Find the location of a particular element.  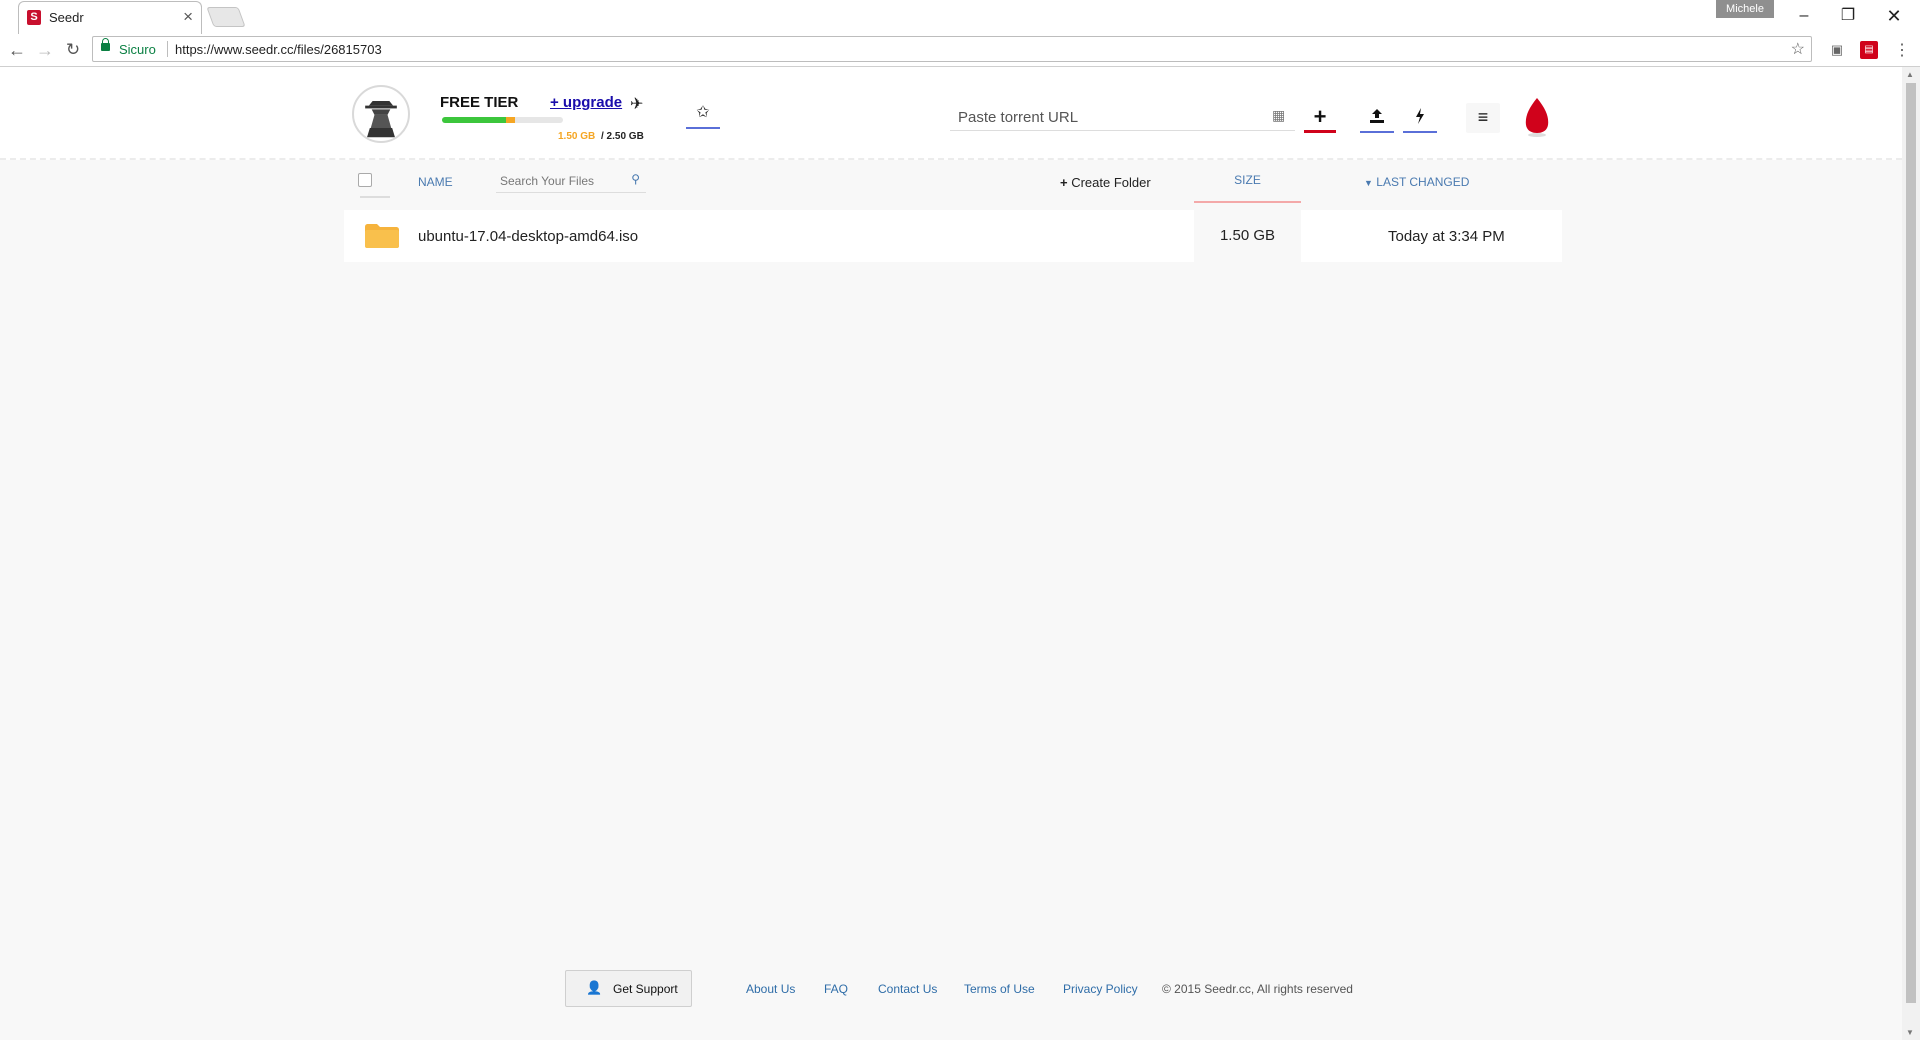

profile-badge: Michele is located at coordinates (1745, 9).